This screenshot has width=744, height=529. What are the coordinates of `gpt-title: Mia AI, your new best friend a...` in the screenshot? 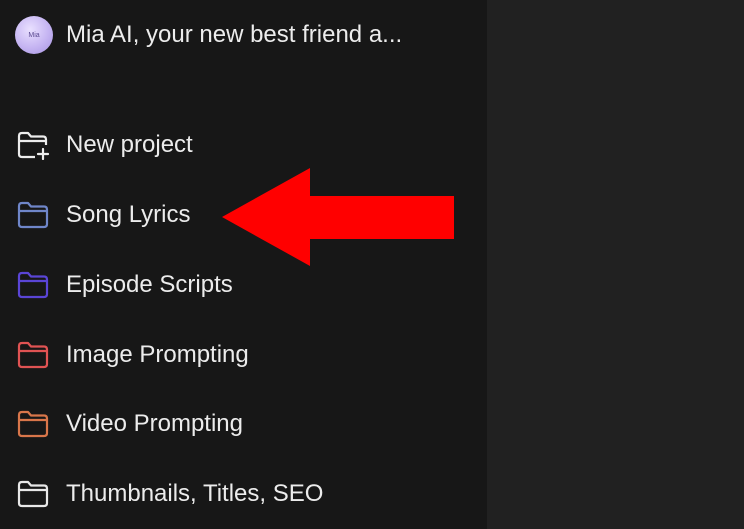 It's located at (234, 34).